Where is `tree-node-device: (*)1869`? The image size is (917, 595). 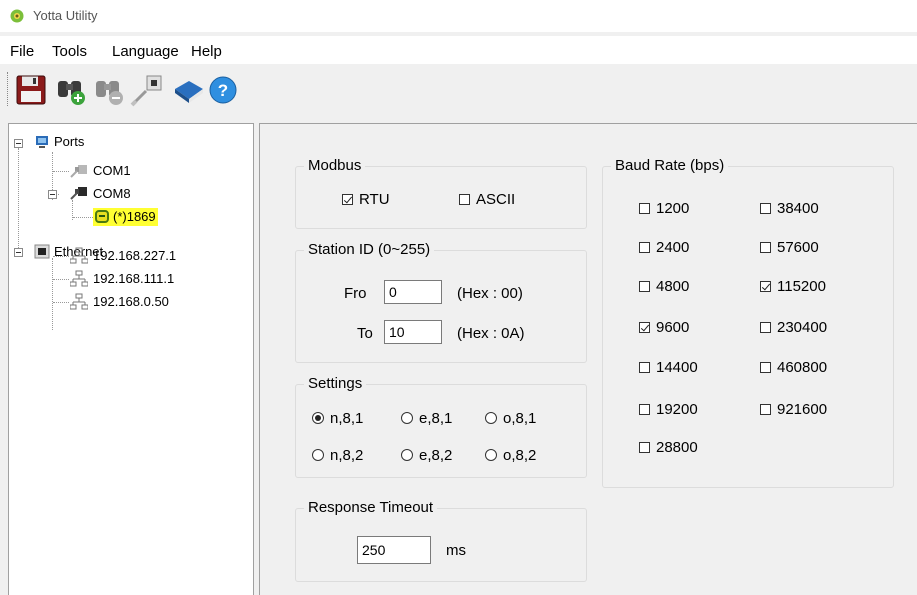 tree-node-device: (*)1869 is located at coordinates (129, 217).